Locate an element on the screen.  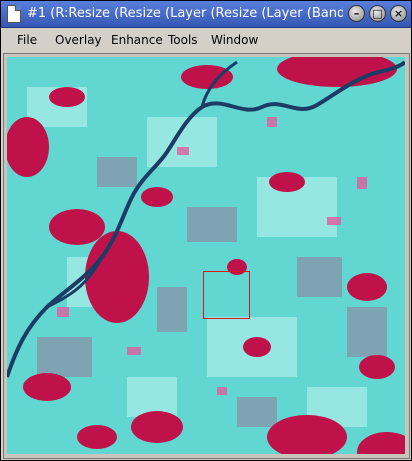
minimize-icon: – is located at coordinates (356, 13).